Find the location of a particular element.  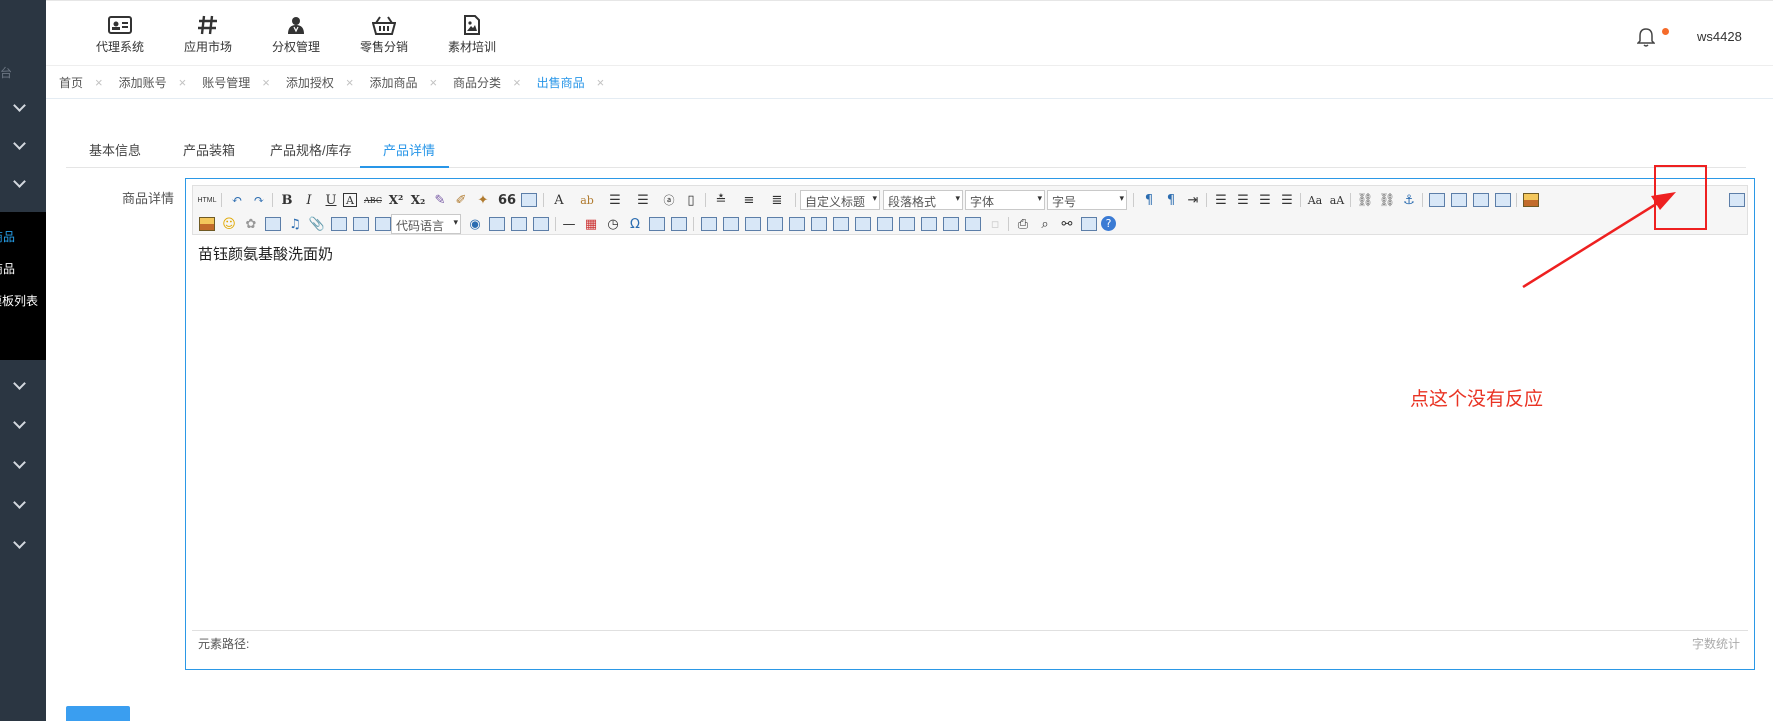

font-color-button: A is located at coordinates (559, 200).